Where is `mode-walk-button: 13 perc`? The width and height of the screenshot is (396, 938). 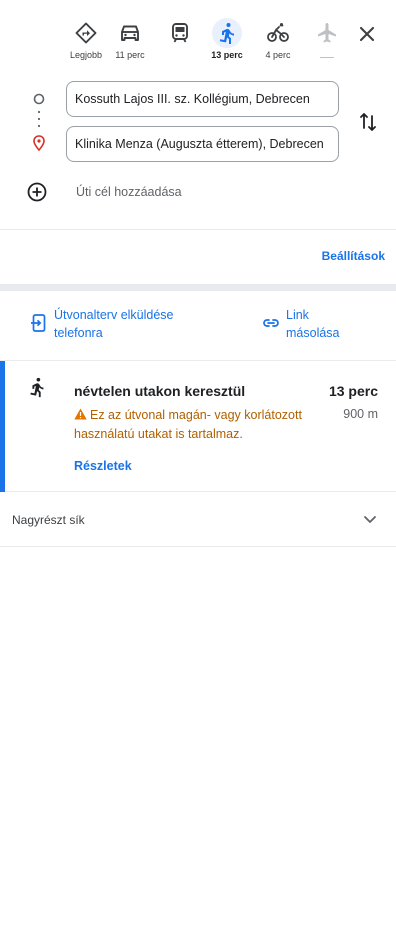
mode-walk-button: 13 perc is located at coordinates (227, 43).